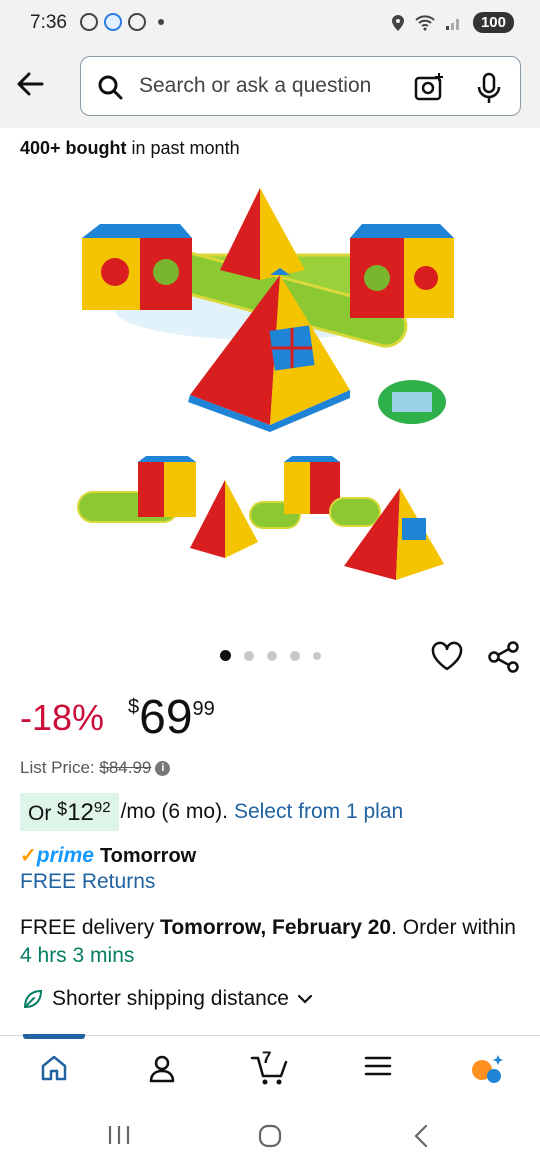 The width and height of the screenshot is (540, 1170). I want to click on installment-plan: Or $1292 /mo (6 mo). Select from 1 plan, so click(211, 812).